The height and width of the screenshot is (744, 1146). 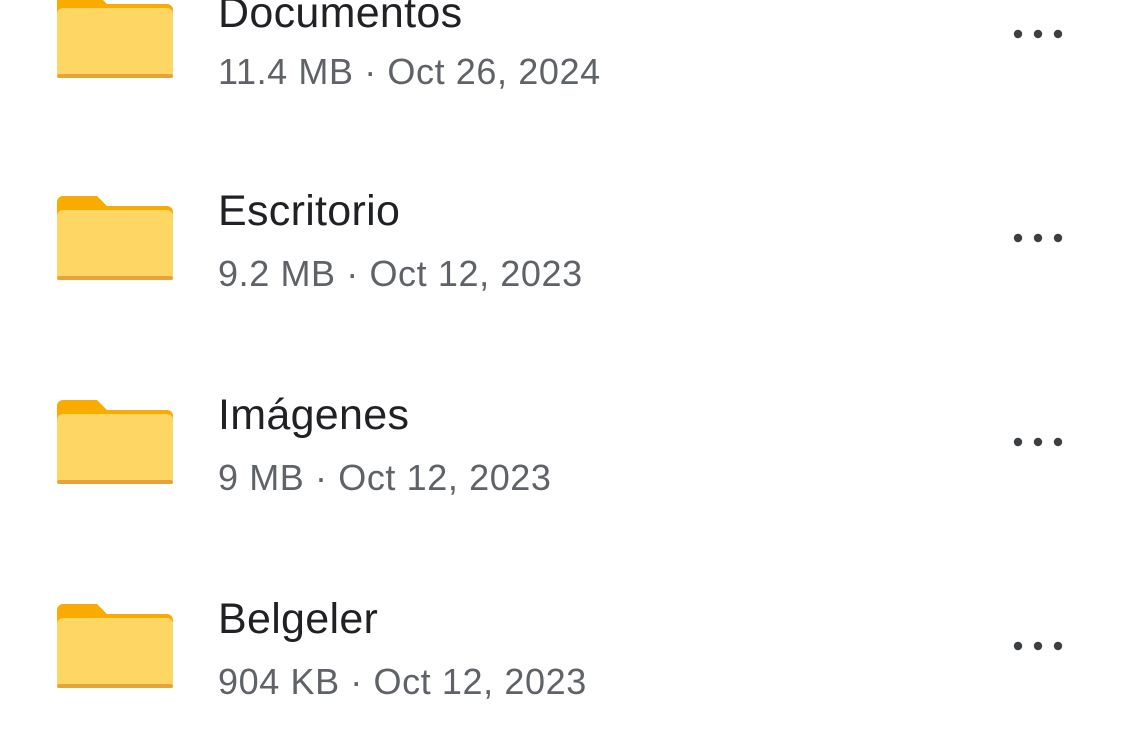 What do you see at coordinates (314, 415) in the screenshot?
I see `folder-name: Imágenes` at bounding box center [314, 415].